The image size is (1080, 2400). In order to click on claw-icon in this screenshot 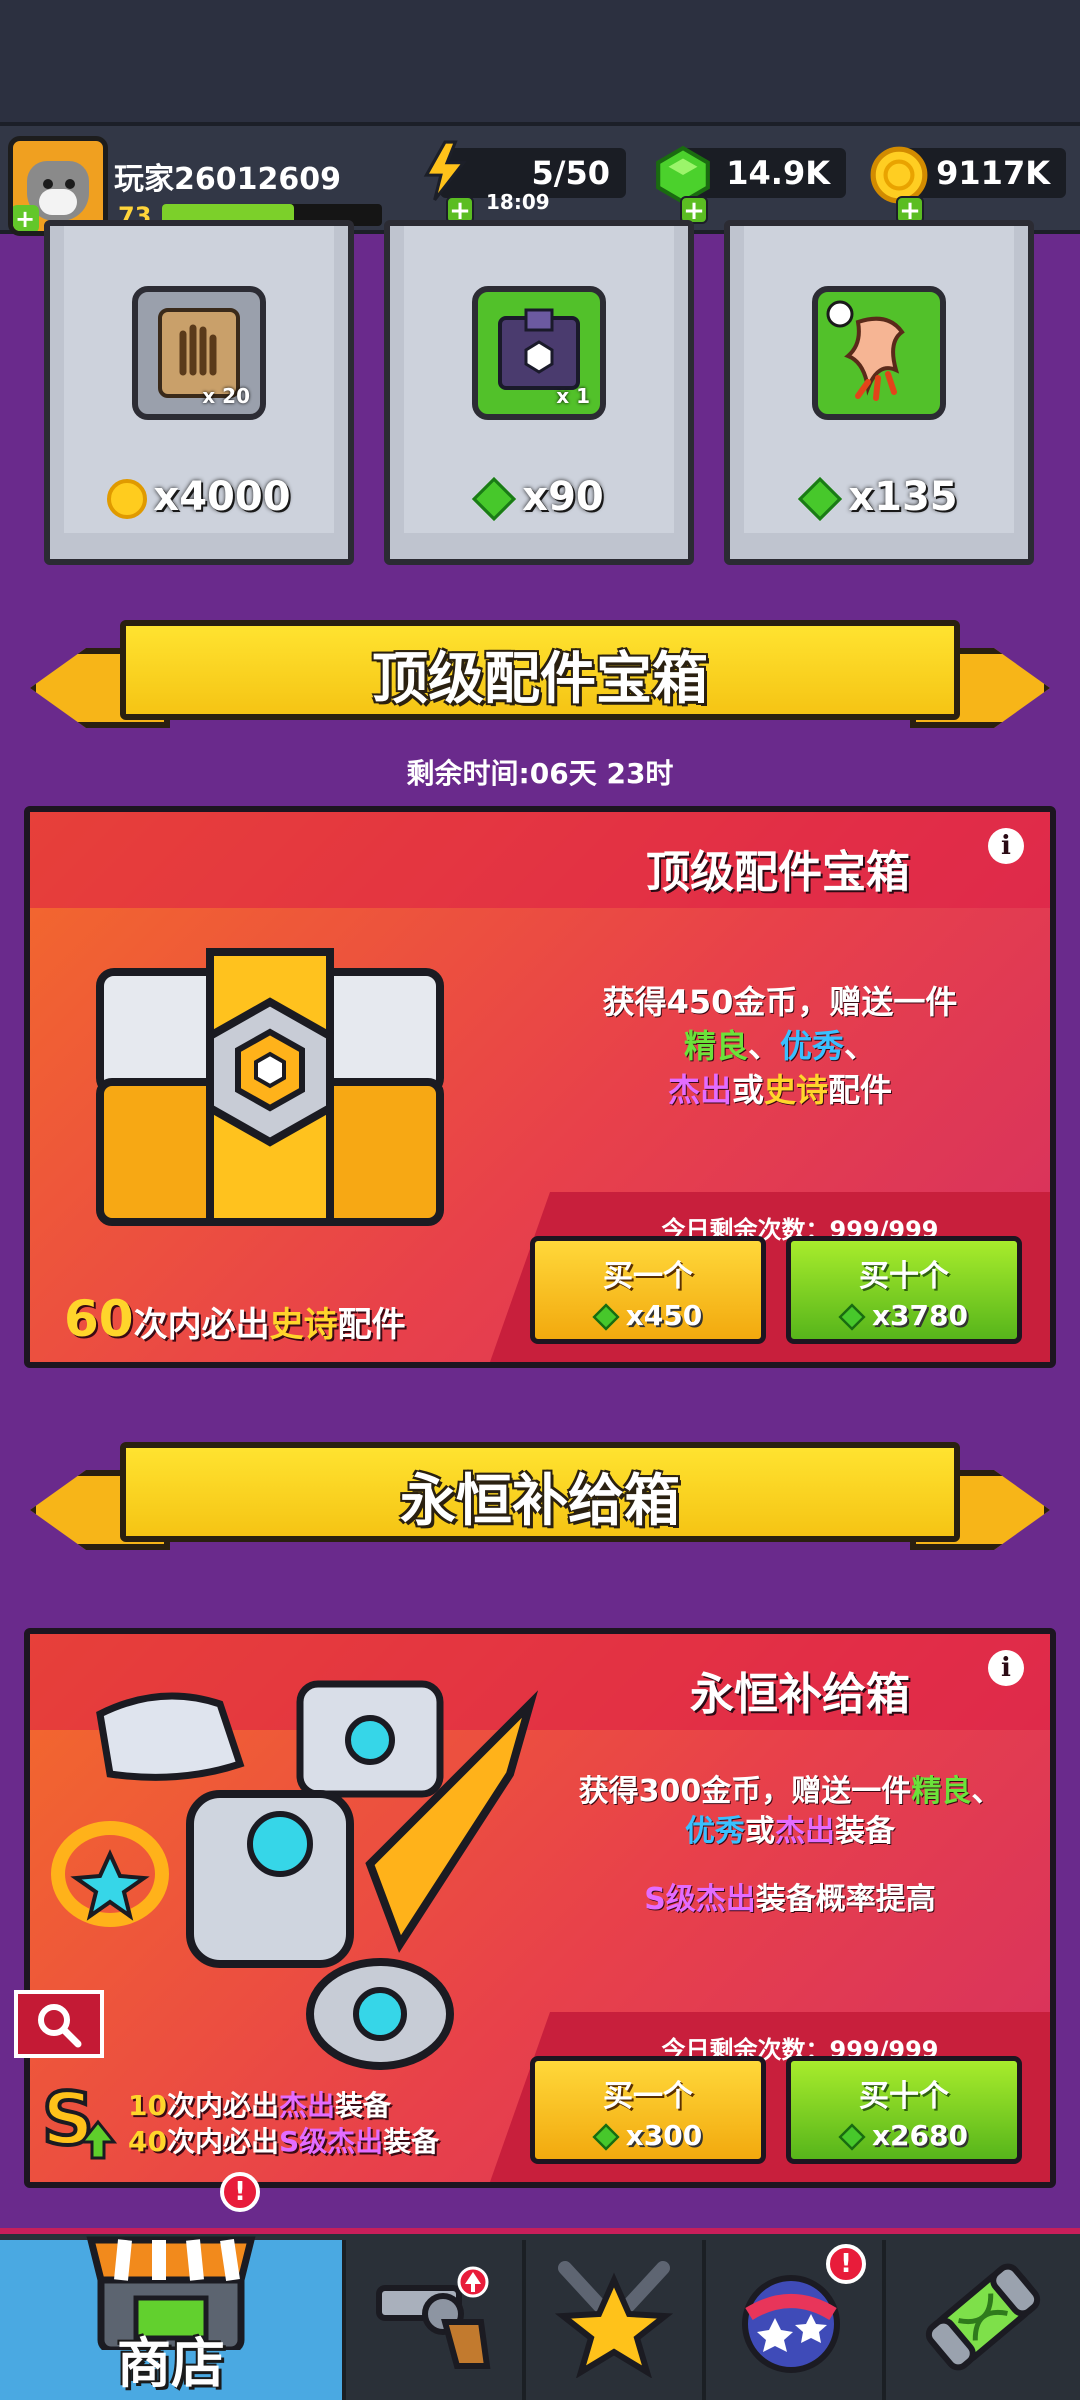, I will do `click(879, 353)`.